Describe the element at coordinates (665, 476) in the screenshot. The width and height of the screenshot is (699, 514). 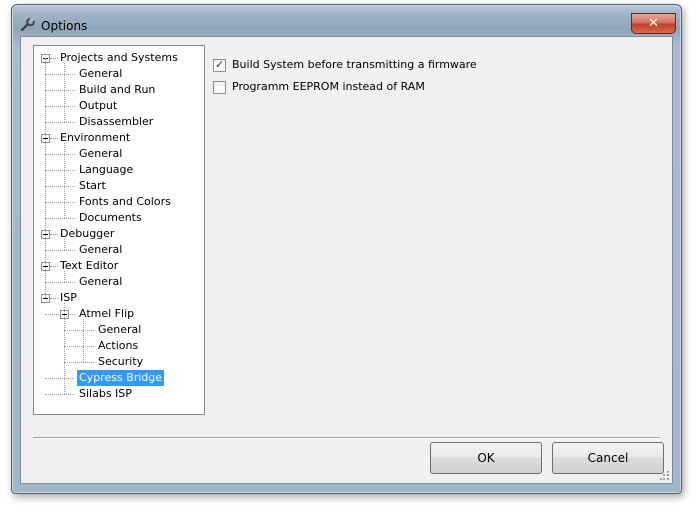
I see `resize-grip-icon` at that location.